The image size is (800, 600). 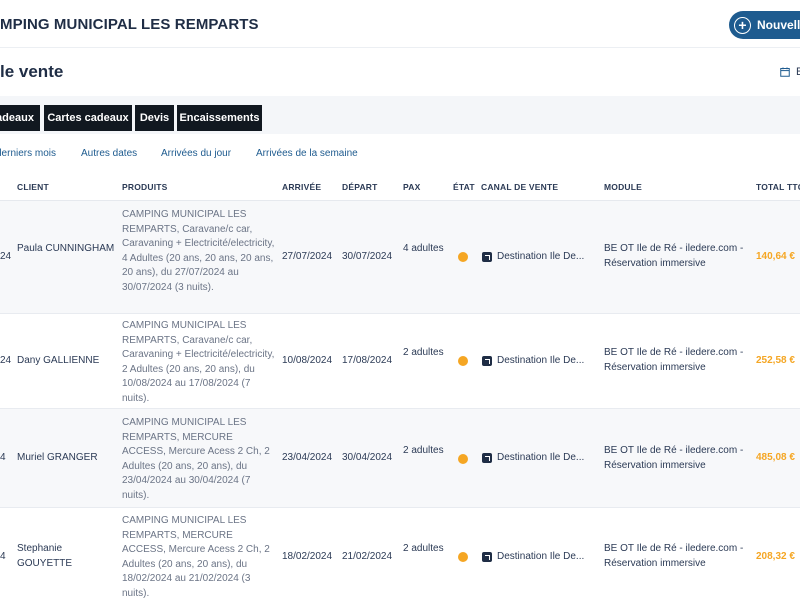 What do you see at coordinates (519, 187) in the screenshot?
I see `header-canal: CANAL DE VENTE` at bounding box center [519, 187].